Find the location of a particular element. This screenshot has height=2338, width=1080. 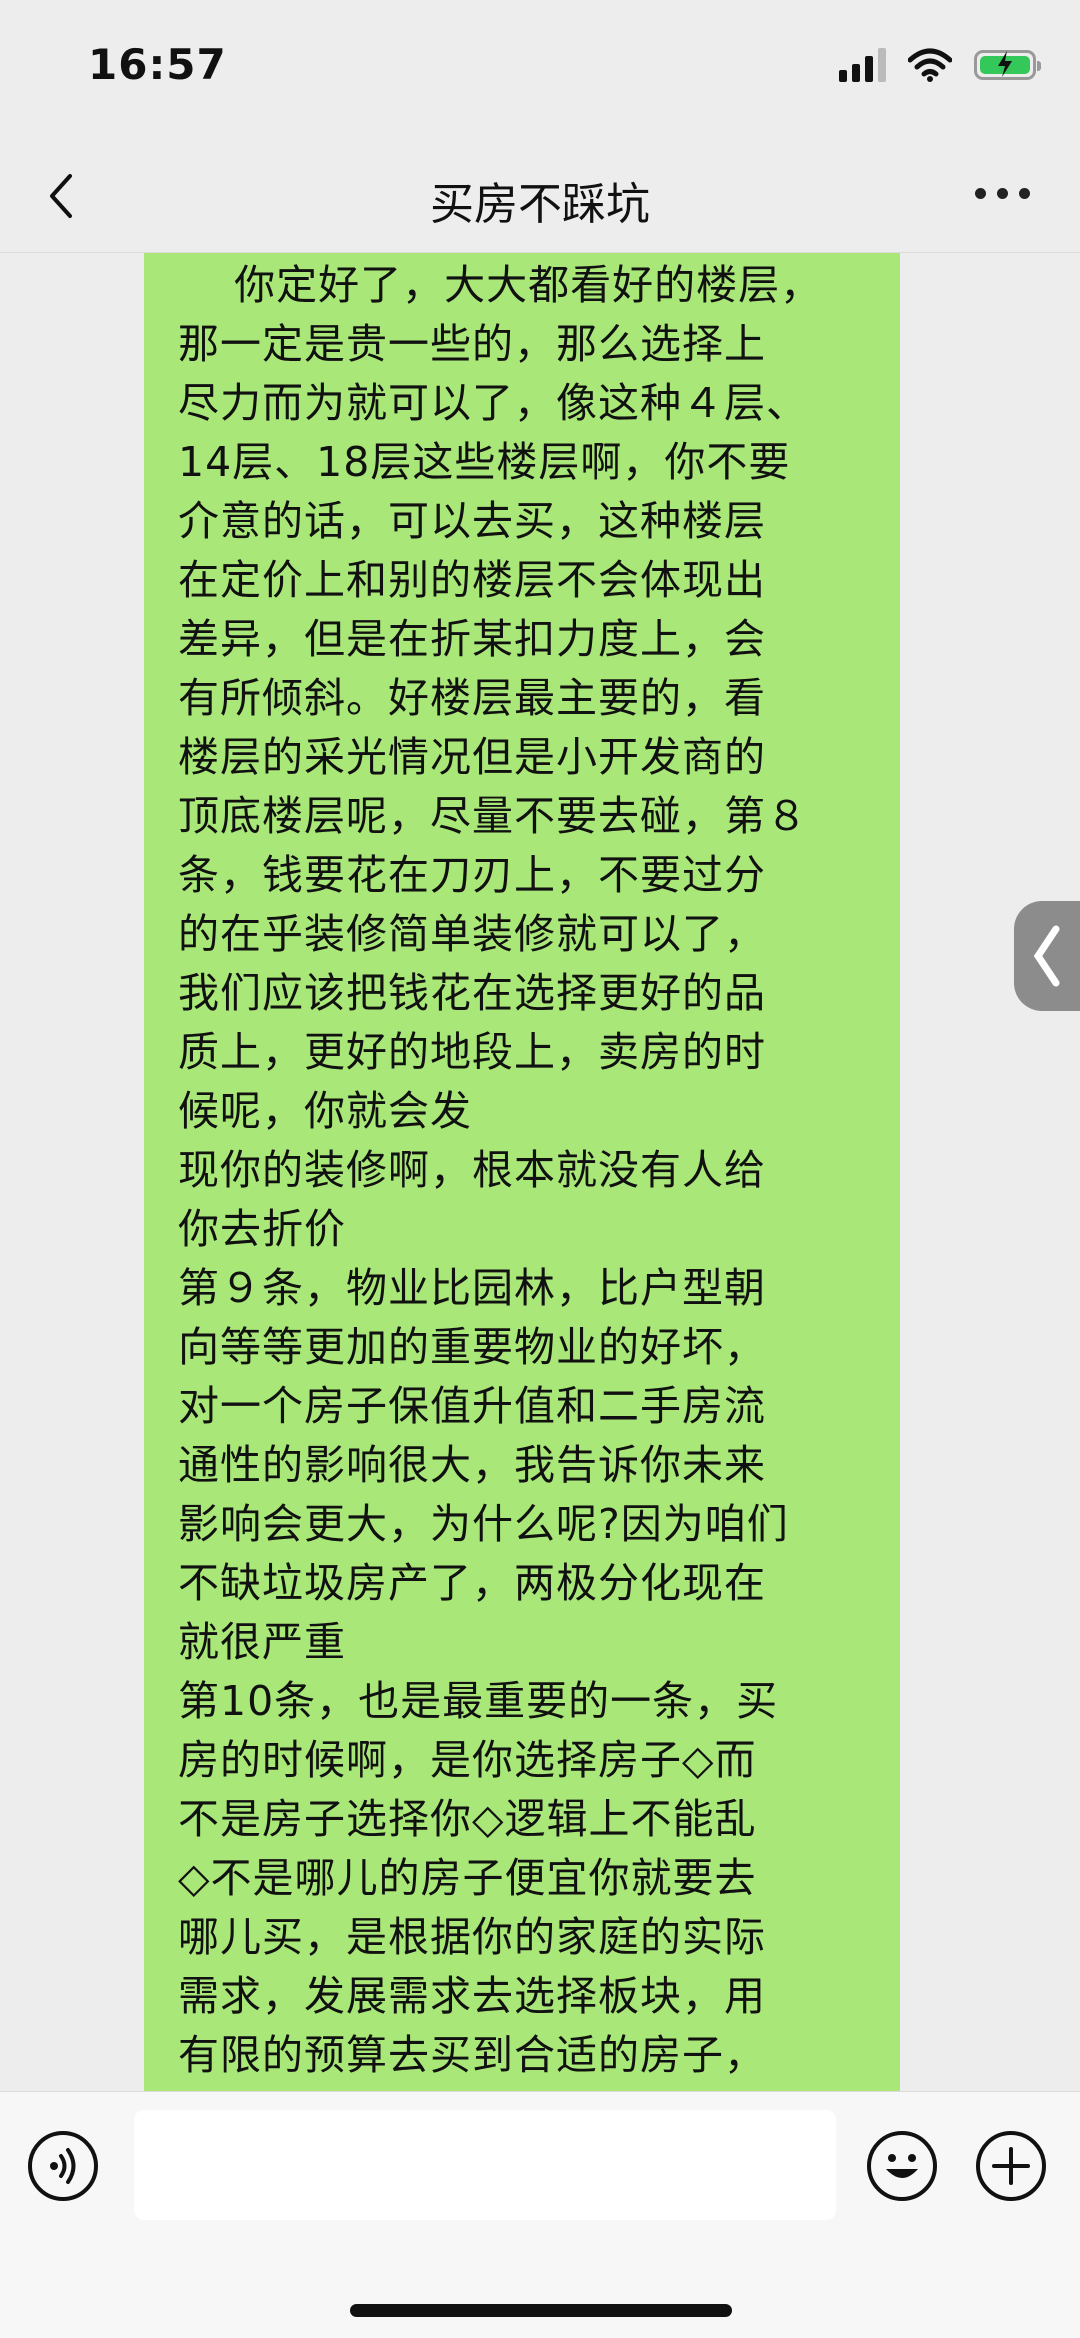

cellular-signal-icon is located at coordinates (862, 65).